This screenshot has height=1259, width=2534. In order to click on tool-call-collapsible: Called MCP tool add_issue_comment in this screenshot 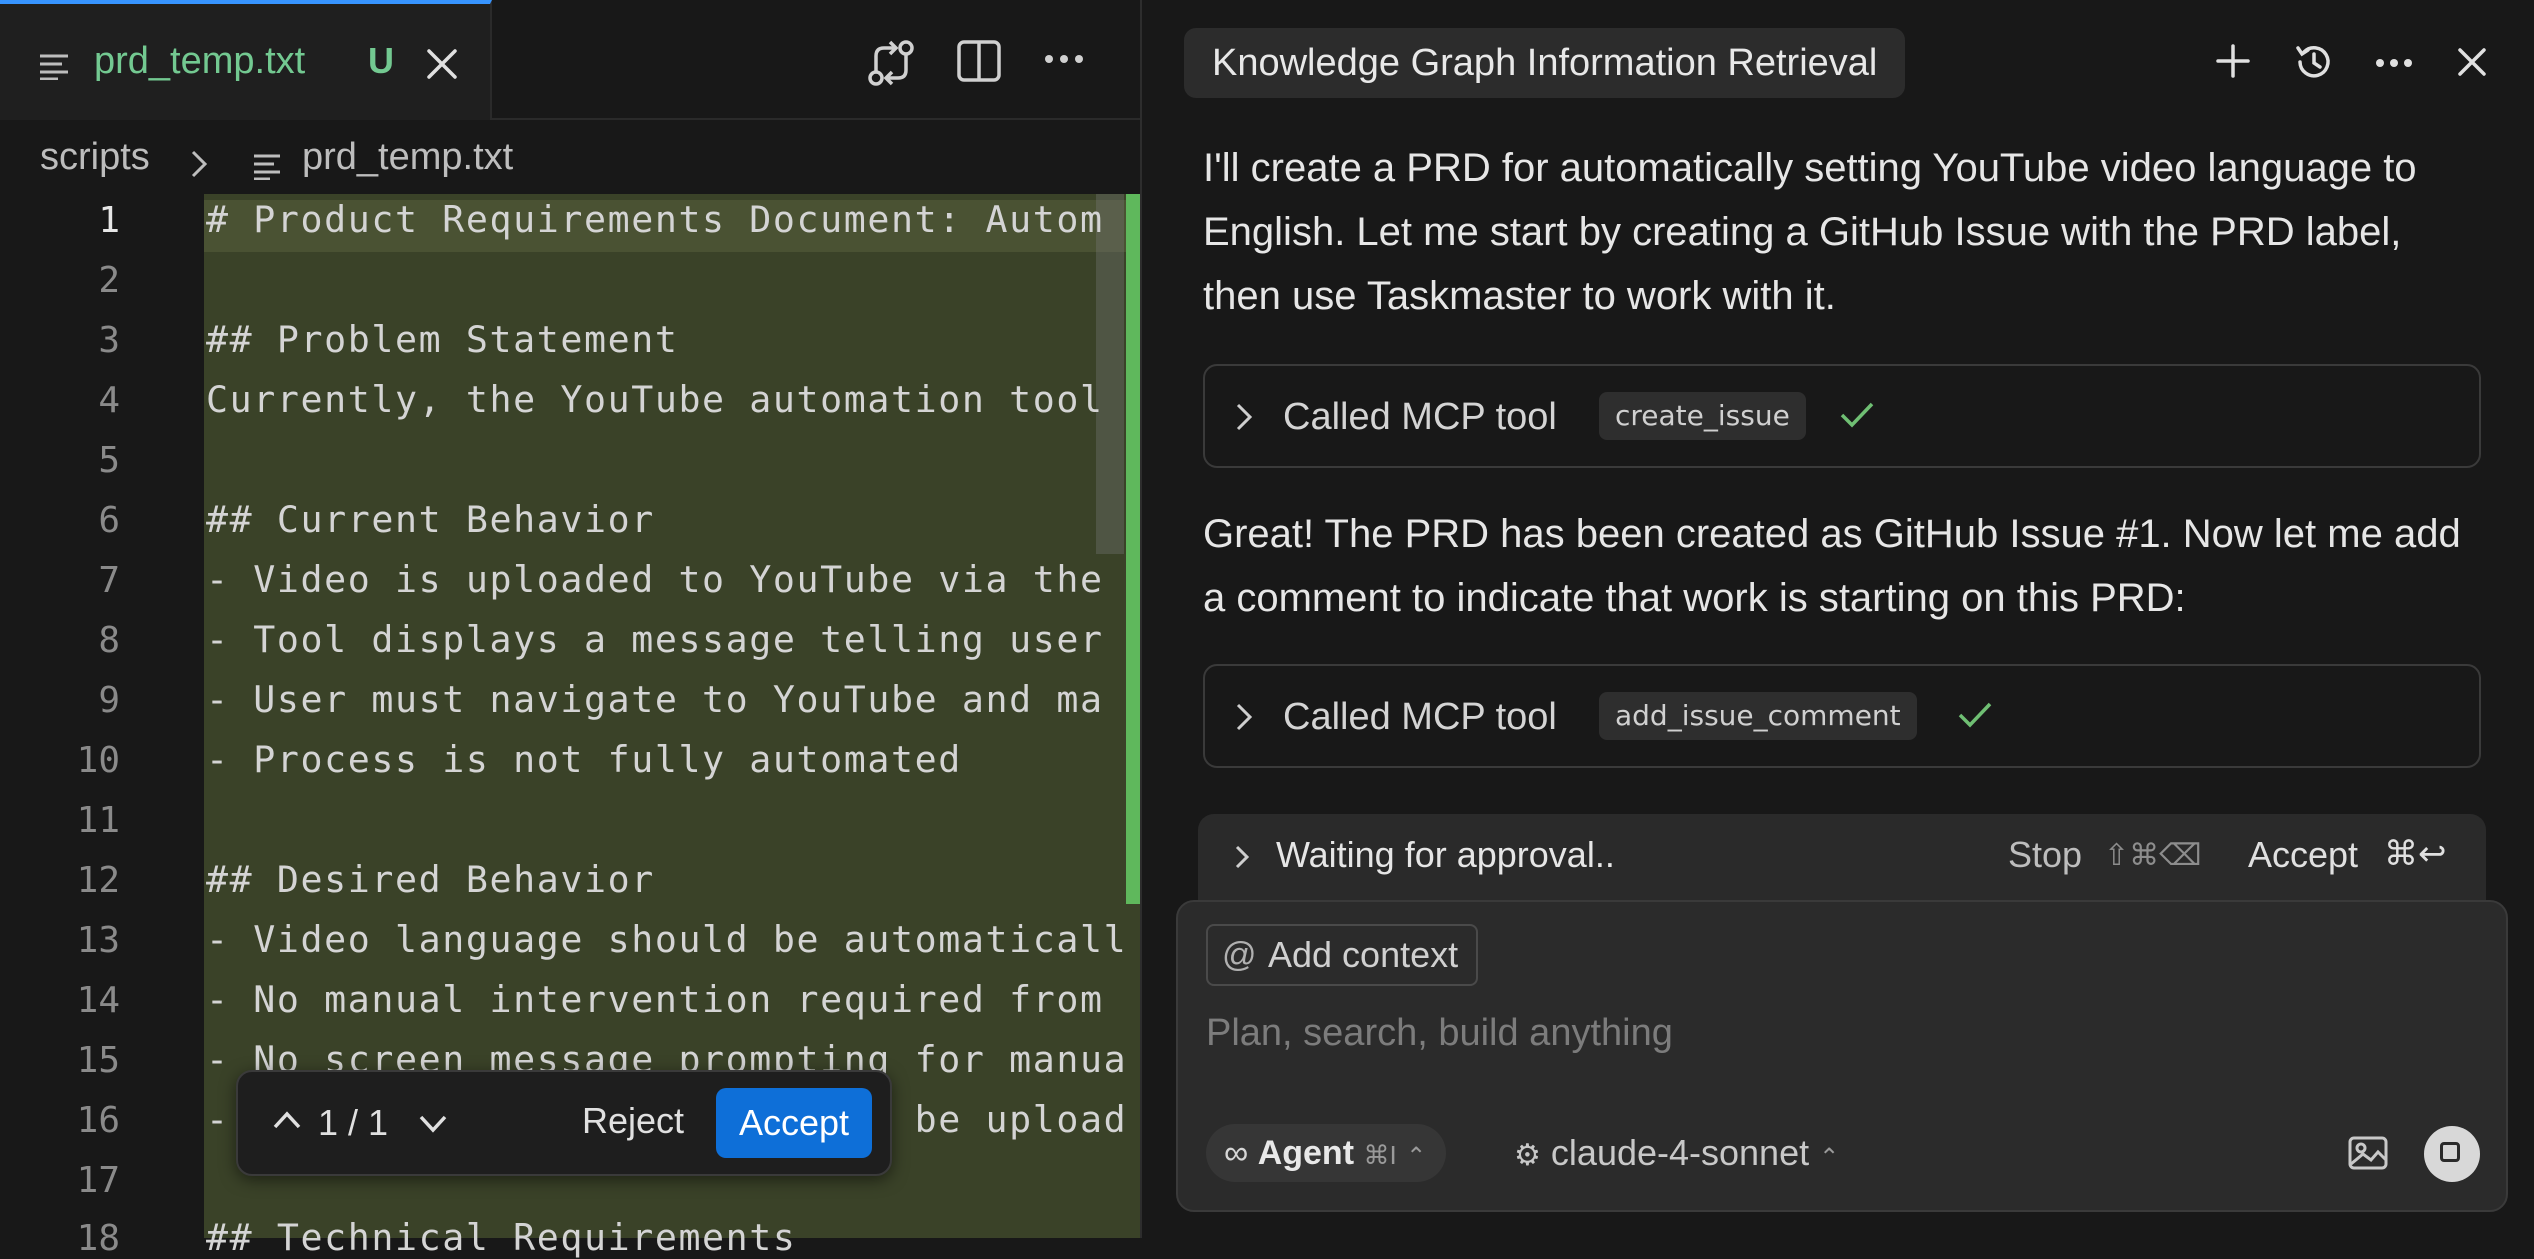, I will do `click(1842, 716)`.